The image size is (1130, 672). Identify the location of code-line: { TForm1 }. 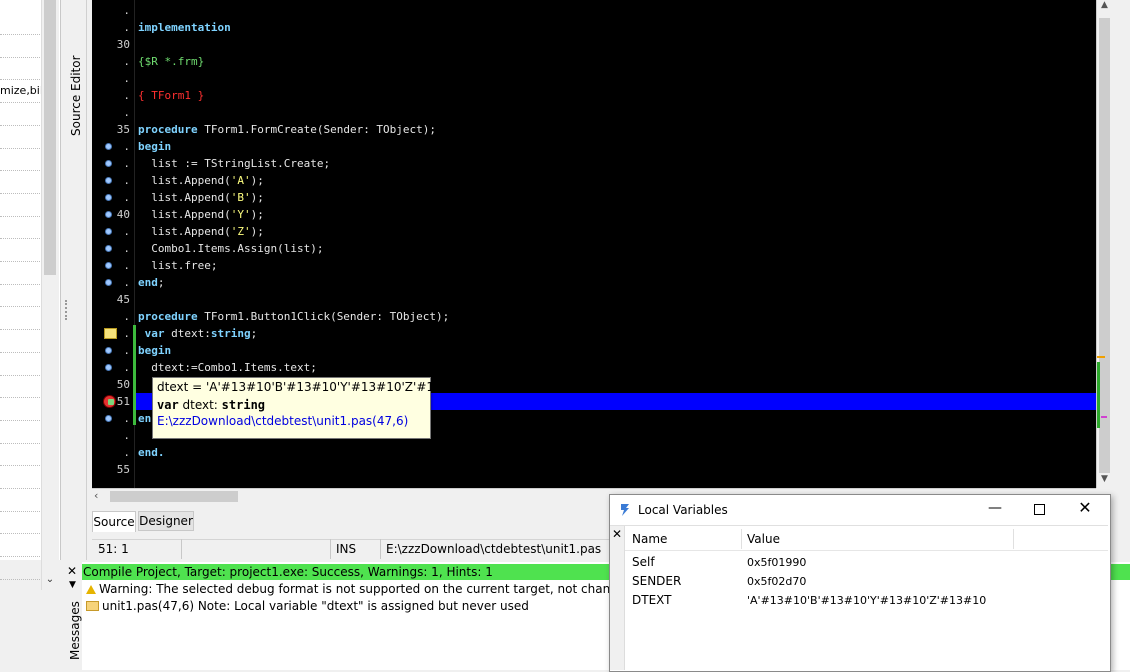
(171, 95).